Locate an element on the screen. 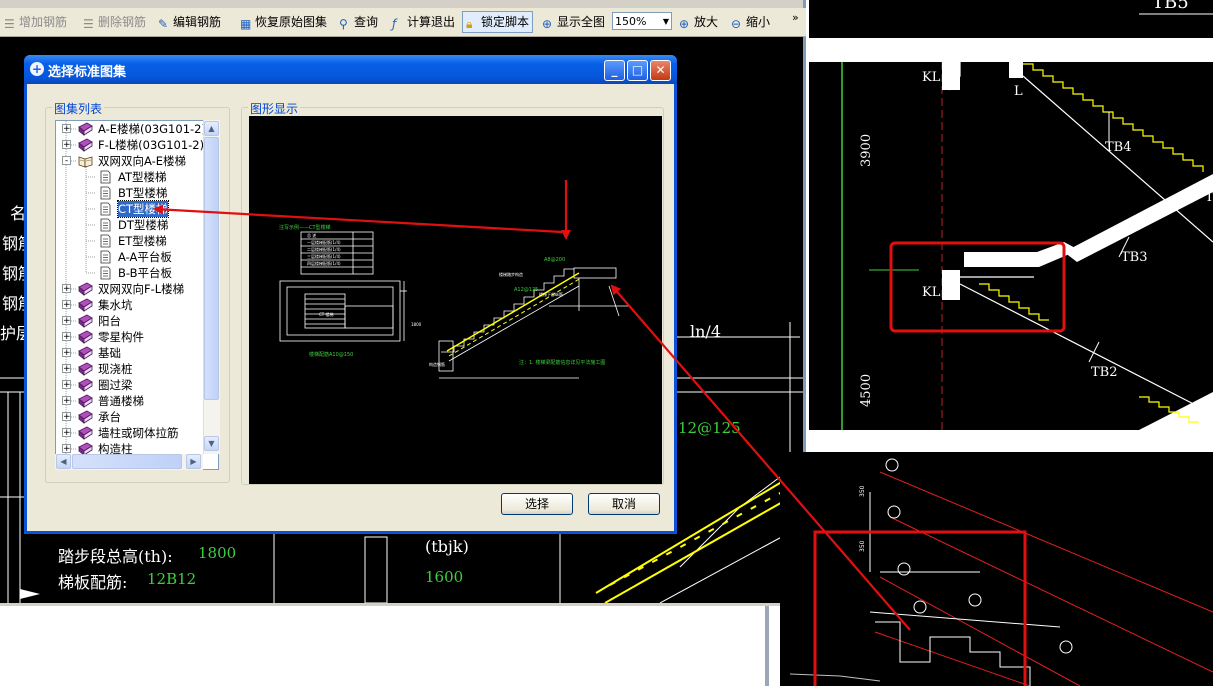  tree-item: + 现浇桩 is located at coordinates (136, 369).